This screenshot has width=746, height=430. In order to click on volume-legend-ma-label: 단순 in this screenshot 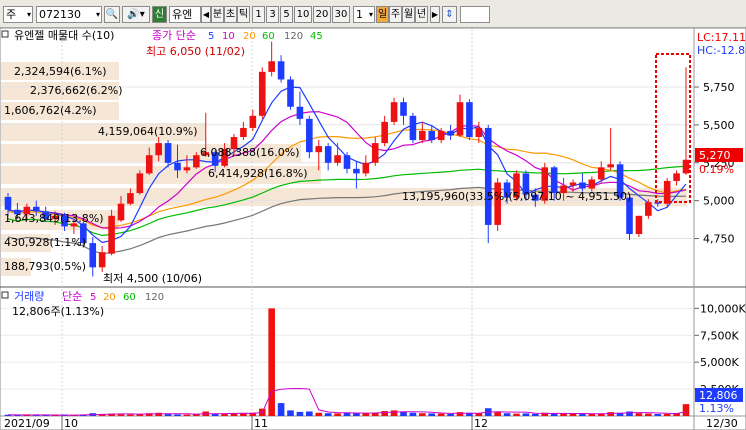, I will do `click(72, 296)`.